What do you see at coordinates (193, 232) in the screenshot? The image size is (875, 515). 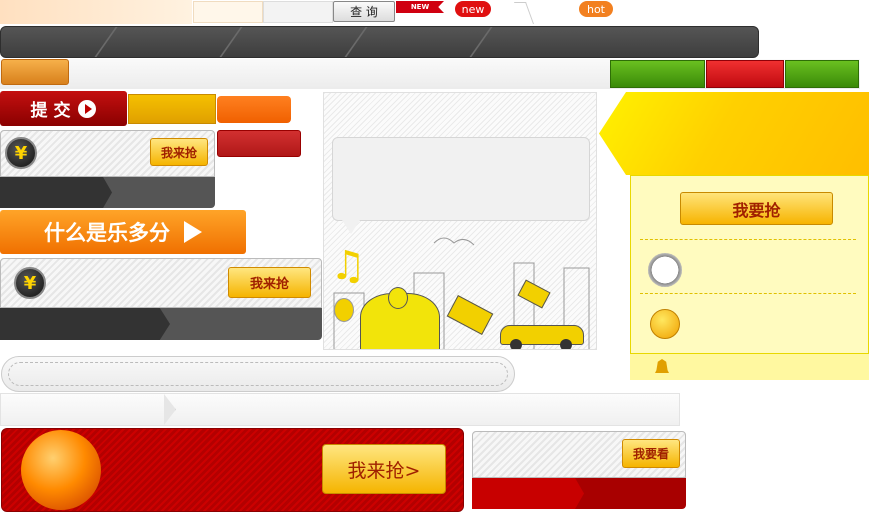 I see `play-arrow-icon` at bounding box center [193, 232].